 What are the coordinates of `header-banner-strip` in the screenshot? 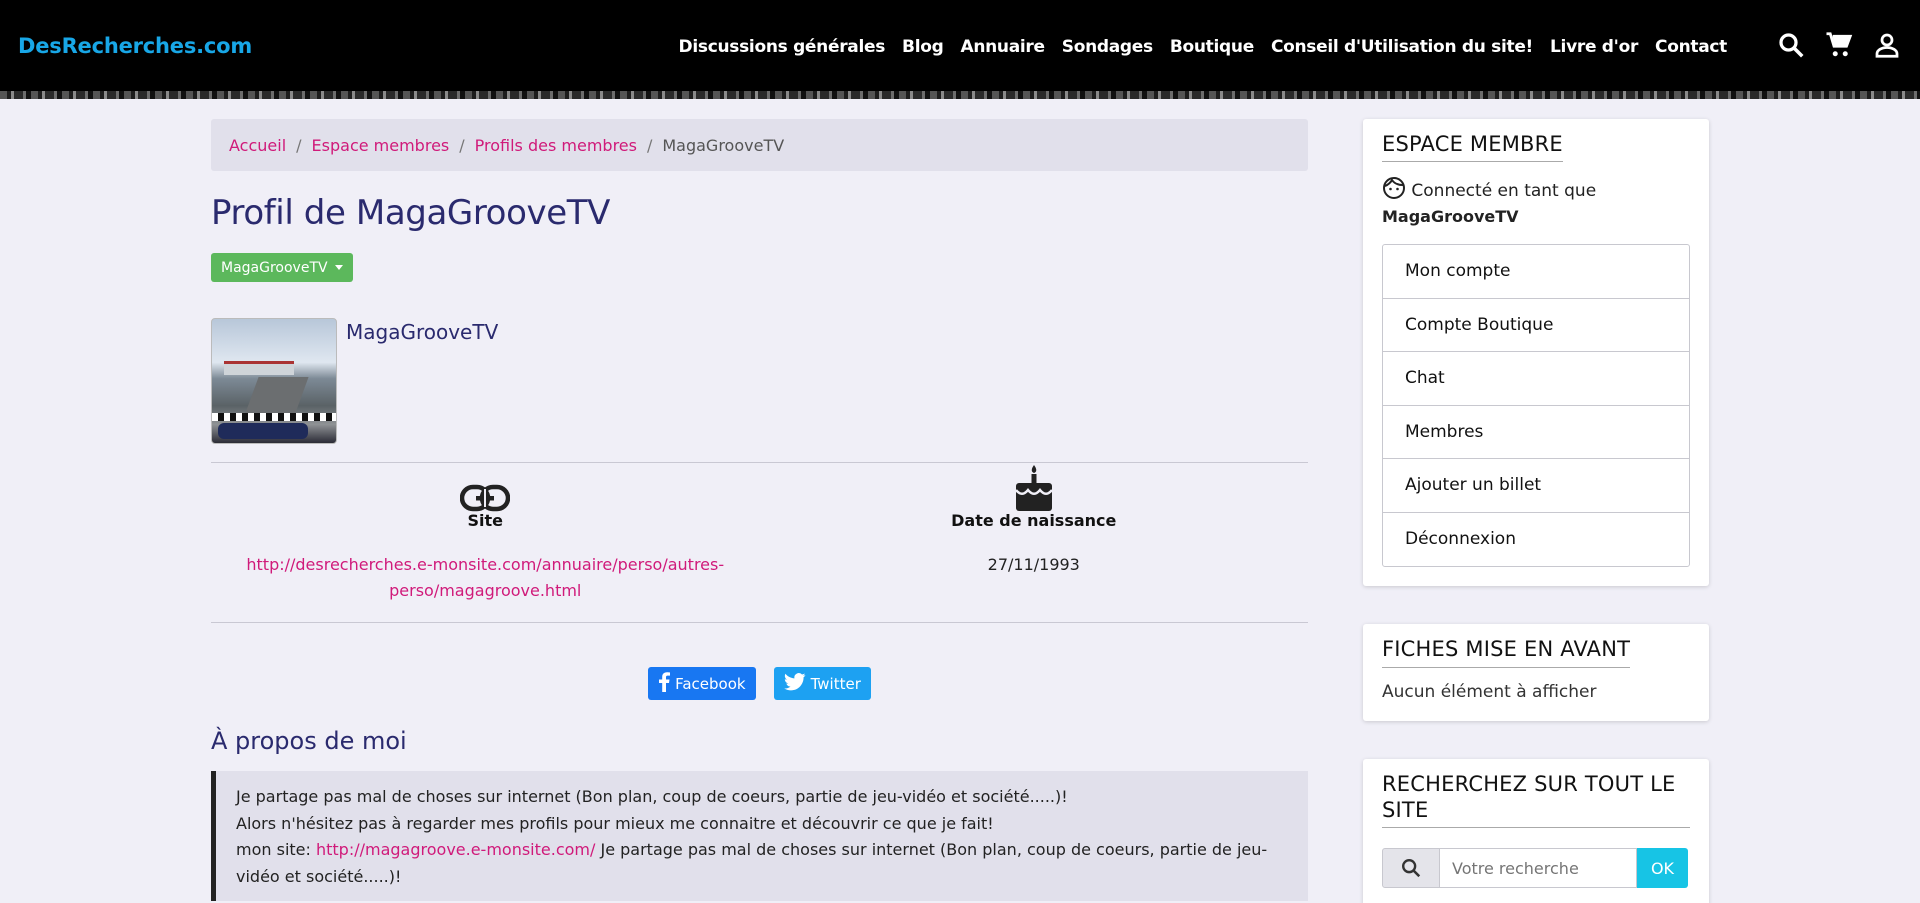 It's located at (960, 95).